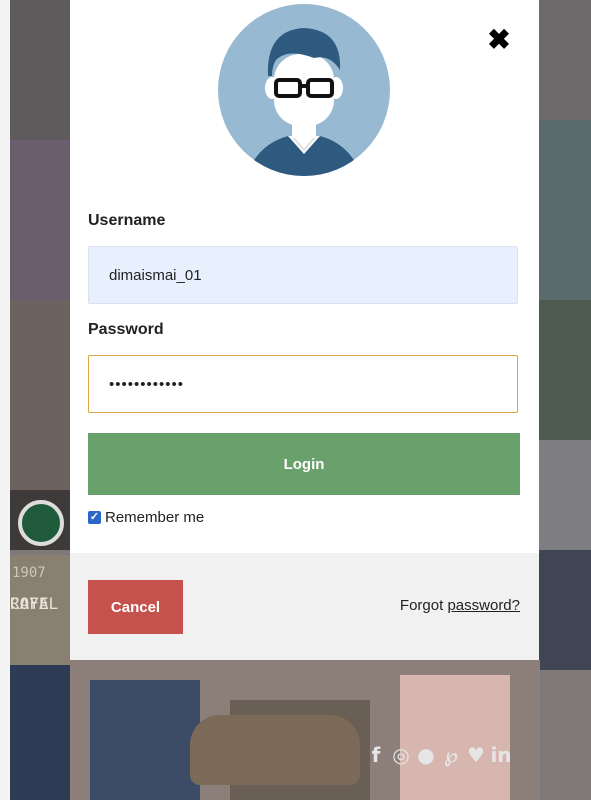  What do you see at coordinates (303, 384) in the screenshot?
I see `password-field` at bounding box center [303, 384].